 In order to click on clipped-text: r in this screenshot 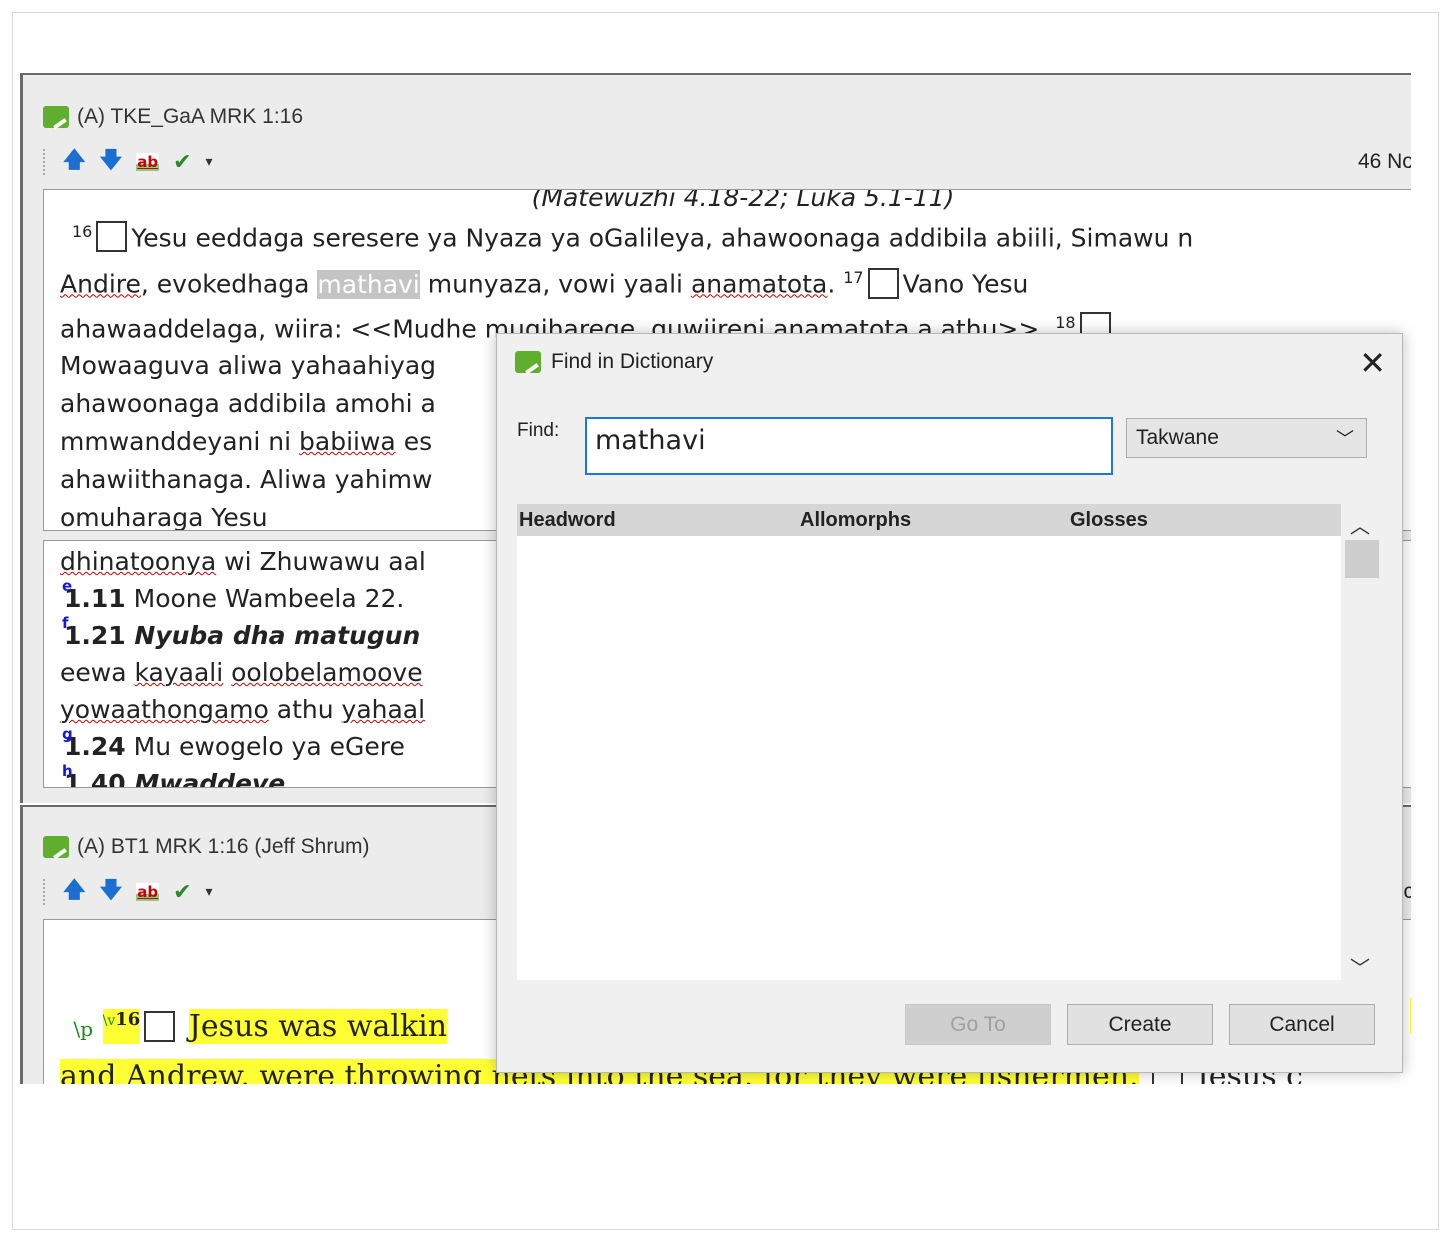, I will do `click(1410, 1015)`.